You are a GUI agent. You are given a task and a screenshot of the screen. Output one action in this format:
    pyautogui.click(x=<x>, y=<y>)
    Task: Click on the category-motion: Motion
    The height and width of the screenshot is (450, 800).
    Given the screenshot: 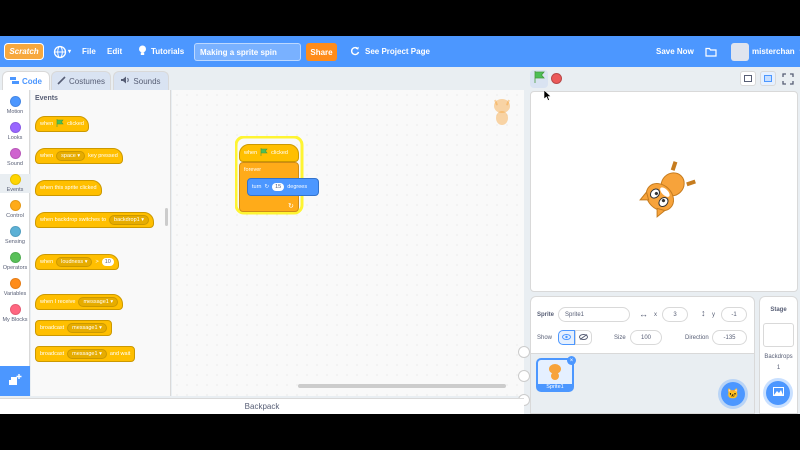 What is the action you would take?
    pyautogui.click(x=15, y=105)
    